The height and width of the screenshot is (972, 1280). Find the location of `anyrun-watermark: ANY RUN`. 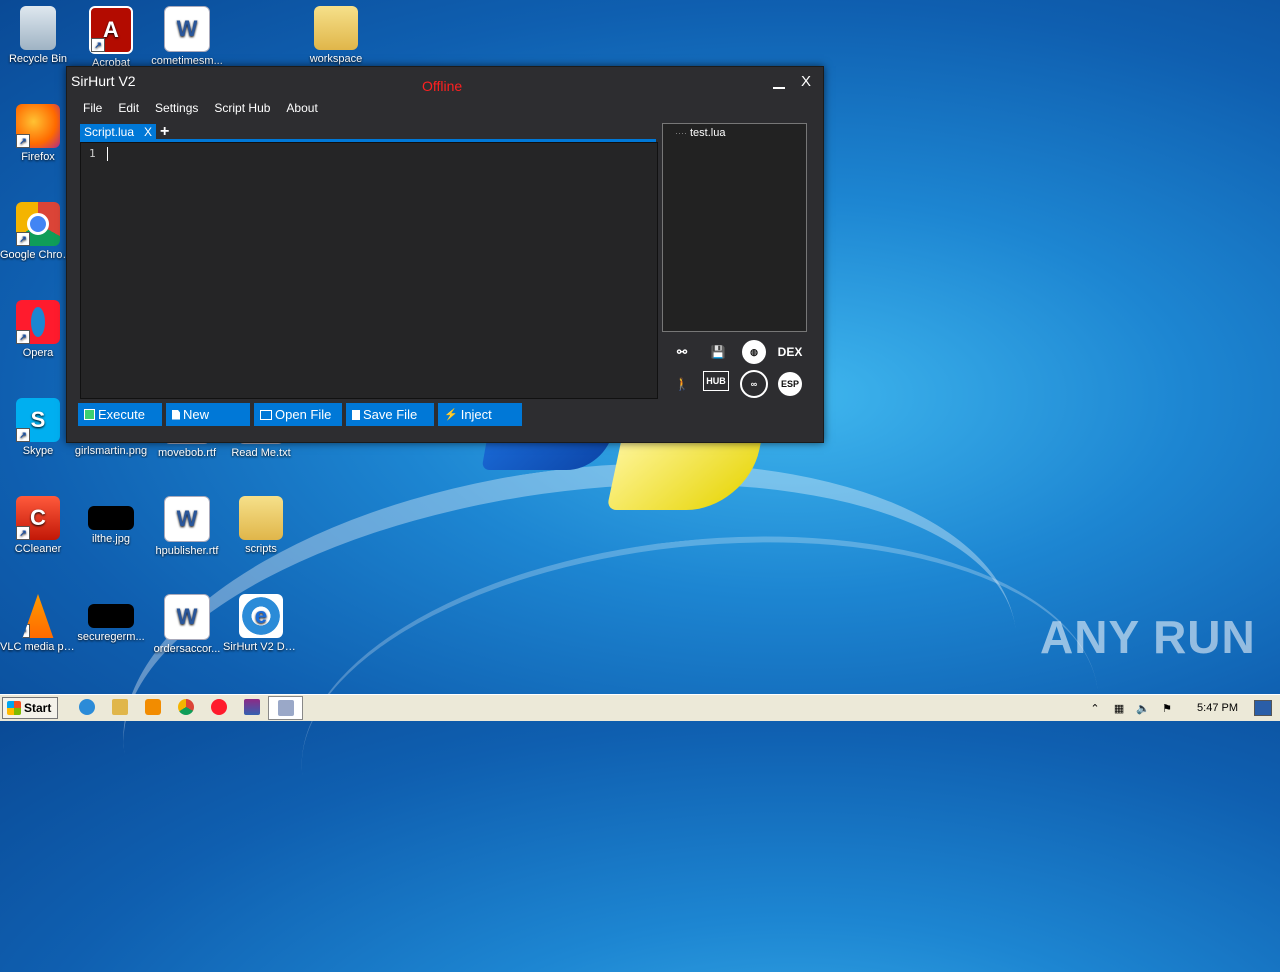

anyrun-watermark: ANY RUN is located at coordinates (1148, 637).